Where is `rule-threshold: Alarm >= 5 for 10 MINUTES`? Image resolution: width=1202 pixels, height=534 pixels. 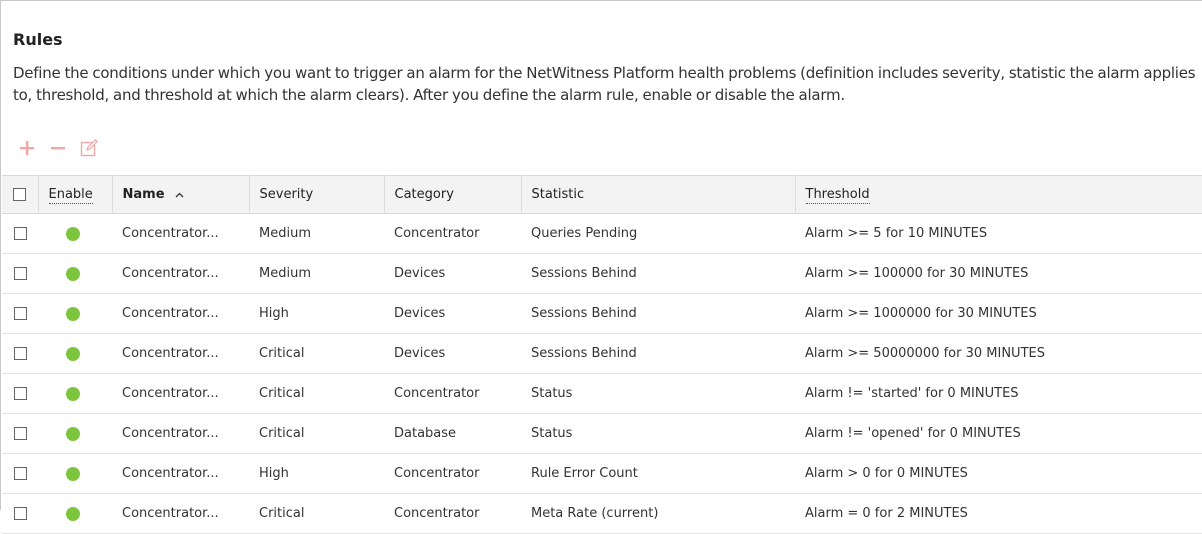
rule-threshold: Alarm >= 5 for 10 MINUTES is located at coordinates (896, 233).